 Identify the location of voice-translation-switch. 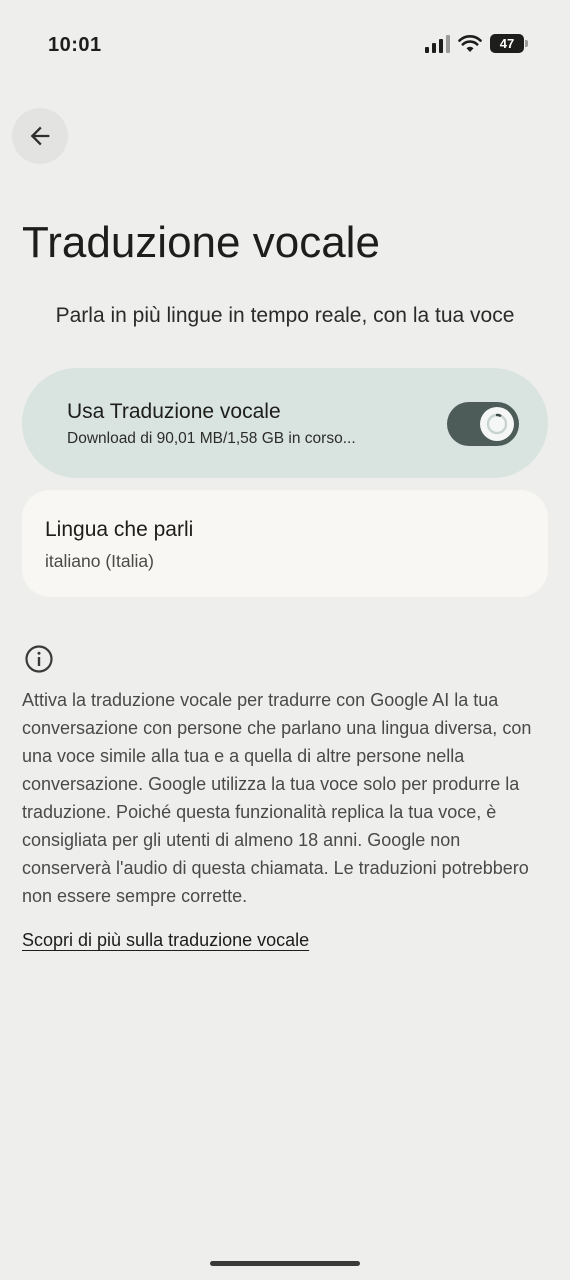
(483, 424).